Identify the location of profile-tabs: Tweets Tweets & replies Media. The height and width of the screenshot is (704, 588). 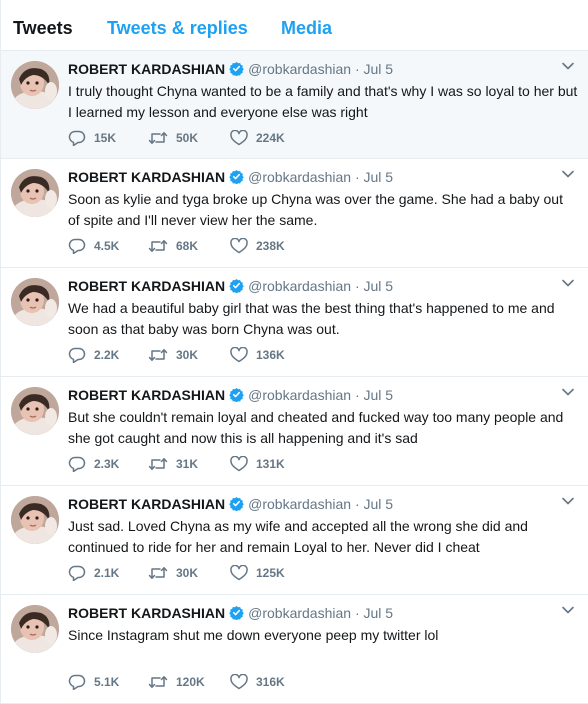
(294, 25).